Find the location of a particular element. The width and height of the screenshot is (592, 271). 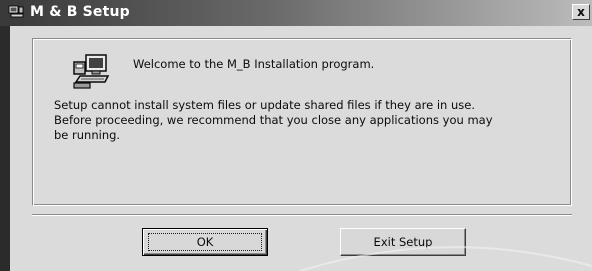

exit-setup-button: Exit Setup is located at coordinates (403, 242).